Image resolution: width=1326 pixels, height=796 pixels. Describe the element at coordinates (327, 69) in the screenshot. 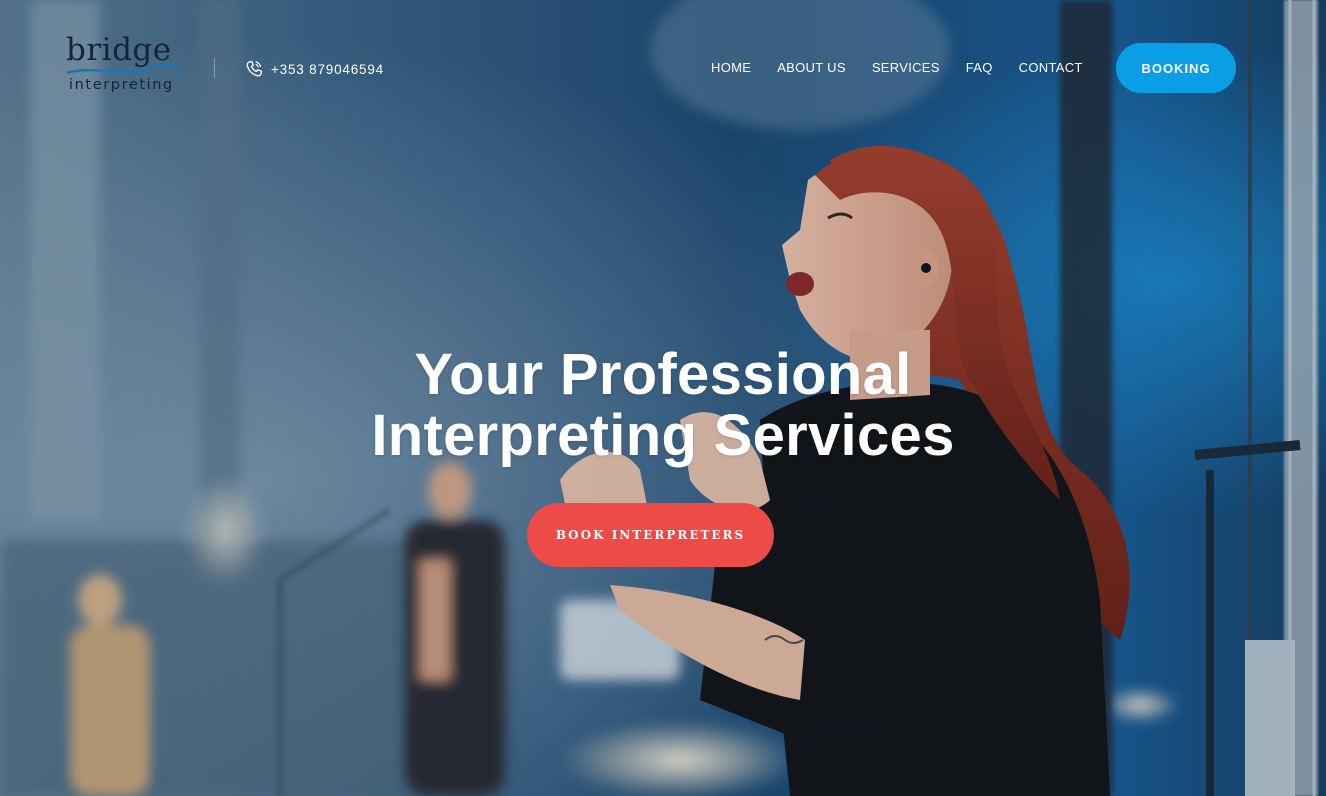

I see `phone-number: +353 879046594` at that location.